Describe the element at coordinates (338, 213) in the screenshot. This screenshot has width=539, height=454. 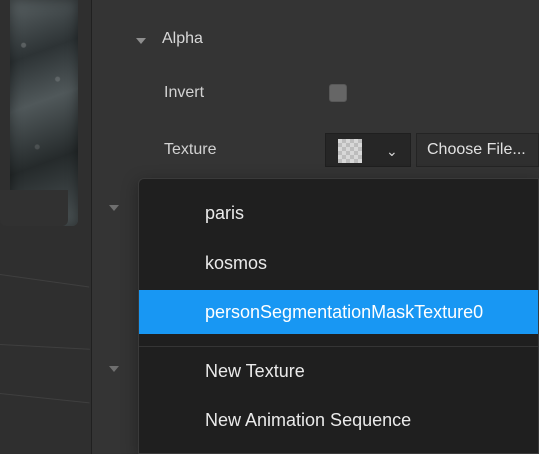
I see `menu-item-paris: paris` at that location.